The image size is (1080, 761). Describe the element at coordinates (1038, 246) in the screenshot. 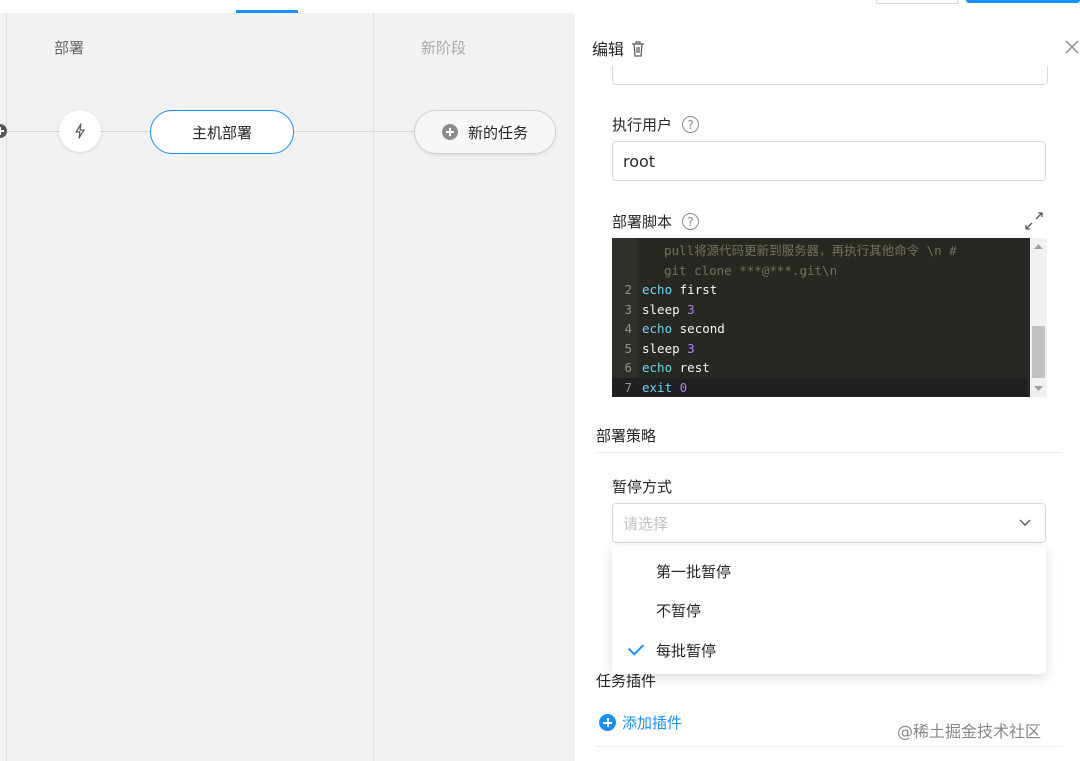

I see `scroll-up-icon` at that location.